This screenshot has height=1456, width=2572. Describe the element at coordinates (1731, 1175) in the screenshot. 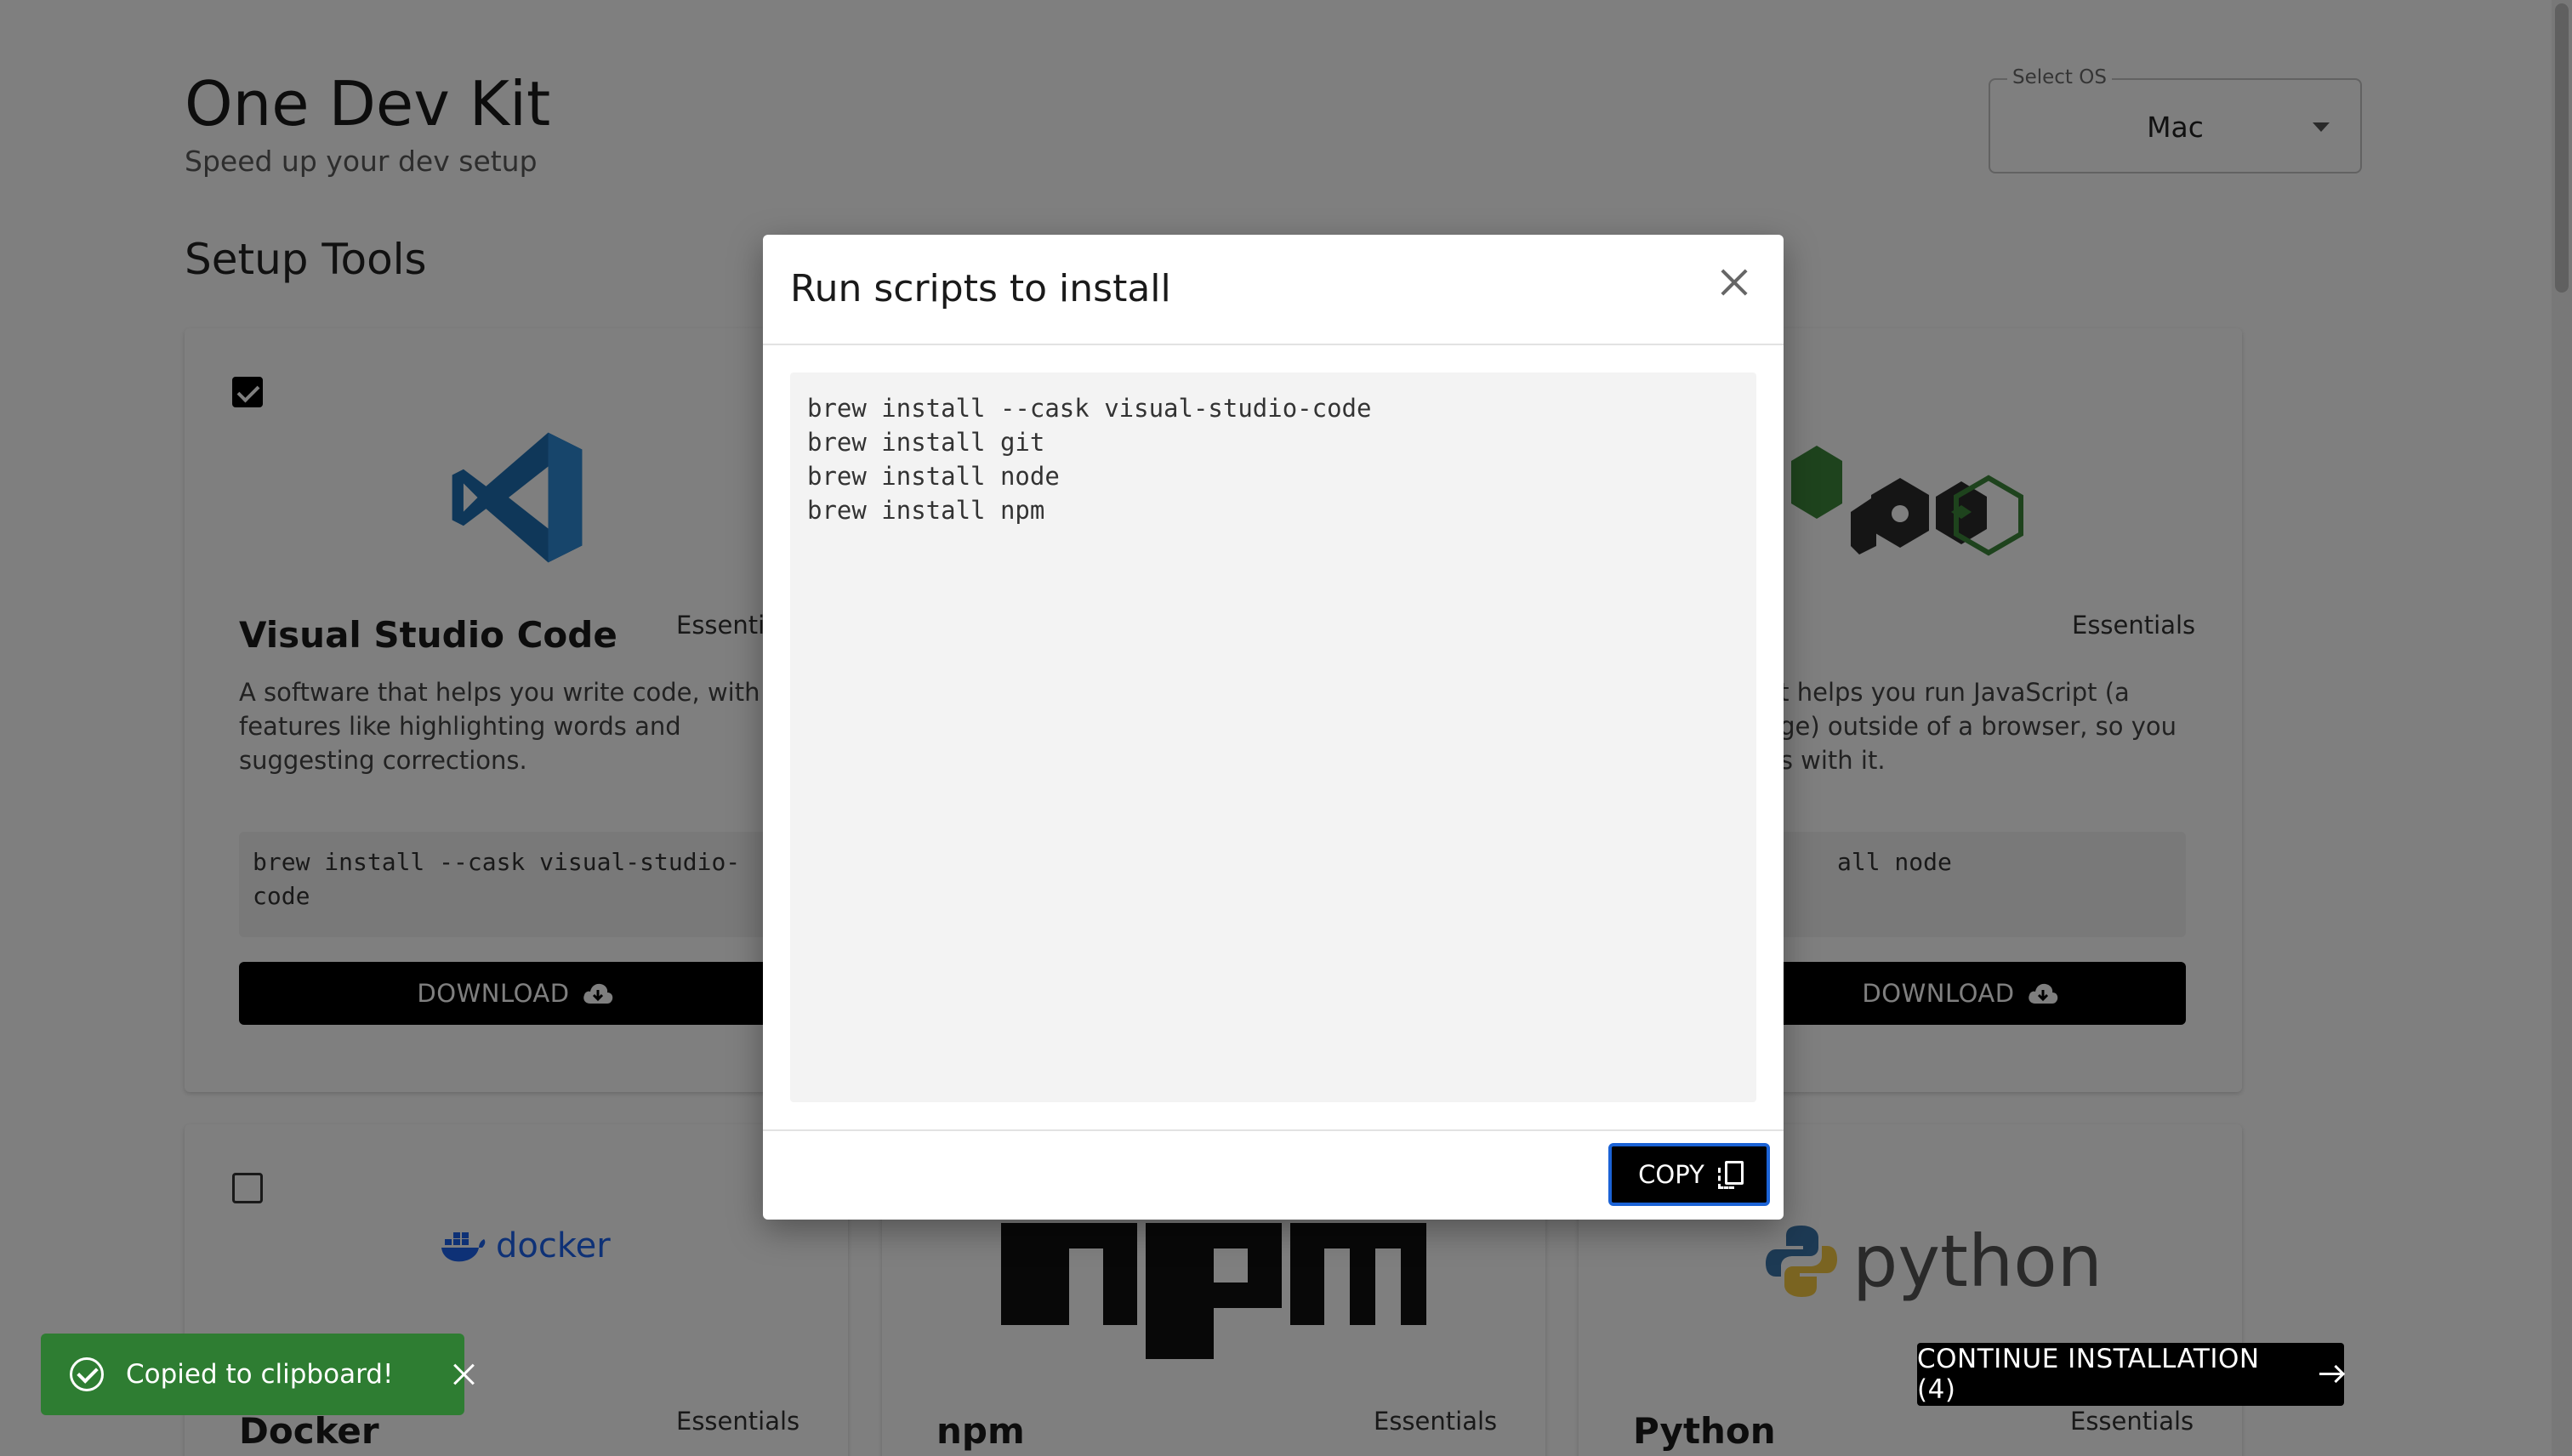

I see `copy-icon` at that location.